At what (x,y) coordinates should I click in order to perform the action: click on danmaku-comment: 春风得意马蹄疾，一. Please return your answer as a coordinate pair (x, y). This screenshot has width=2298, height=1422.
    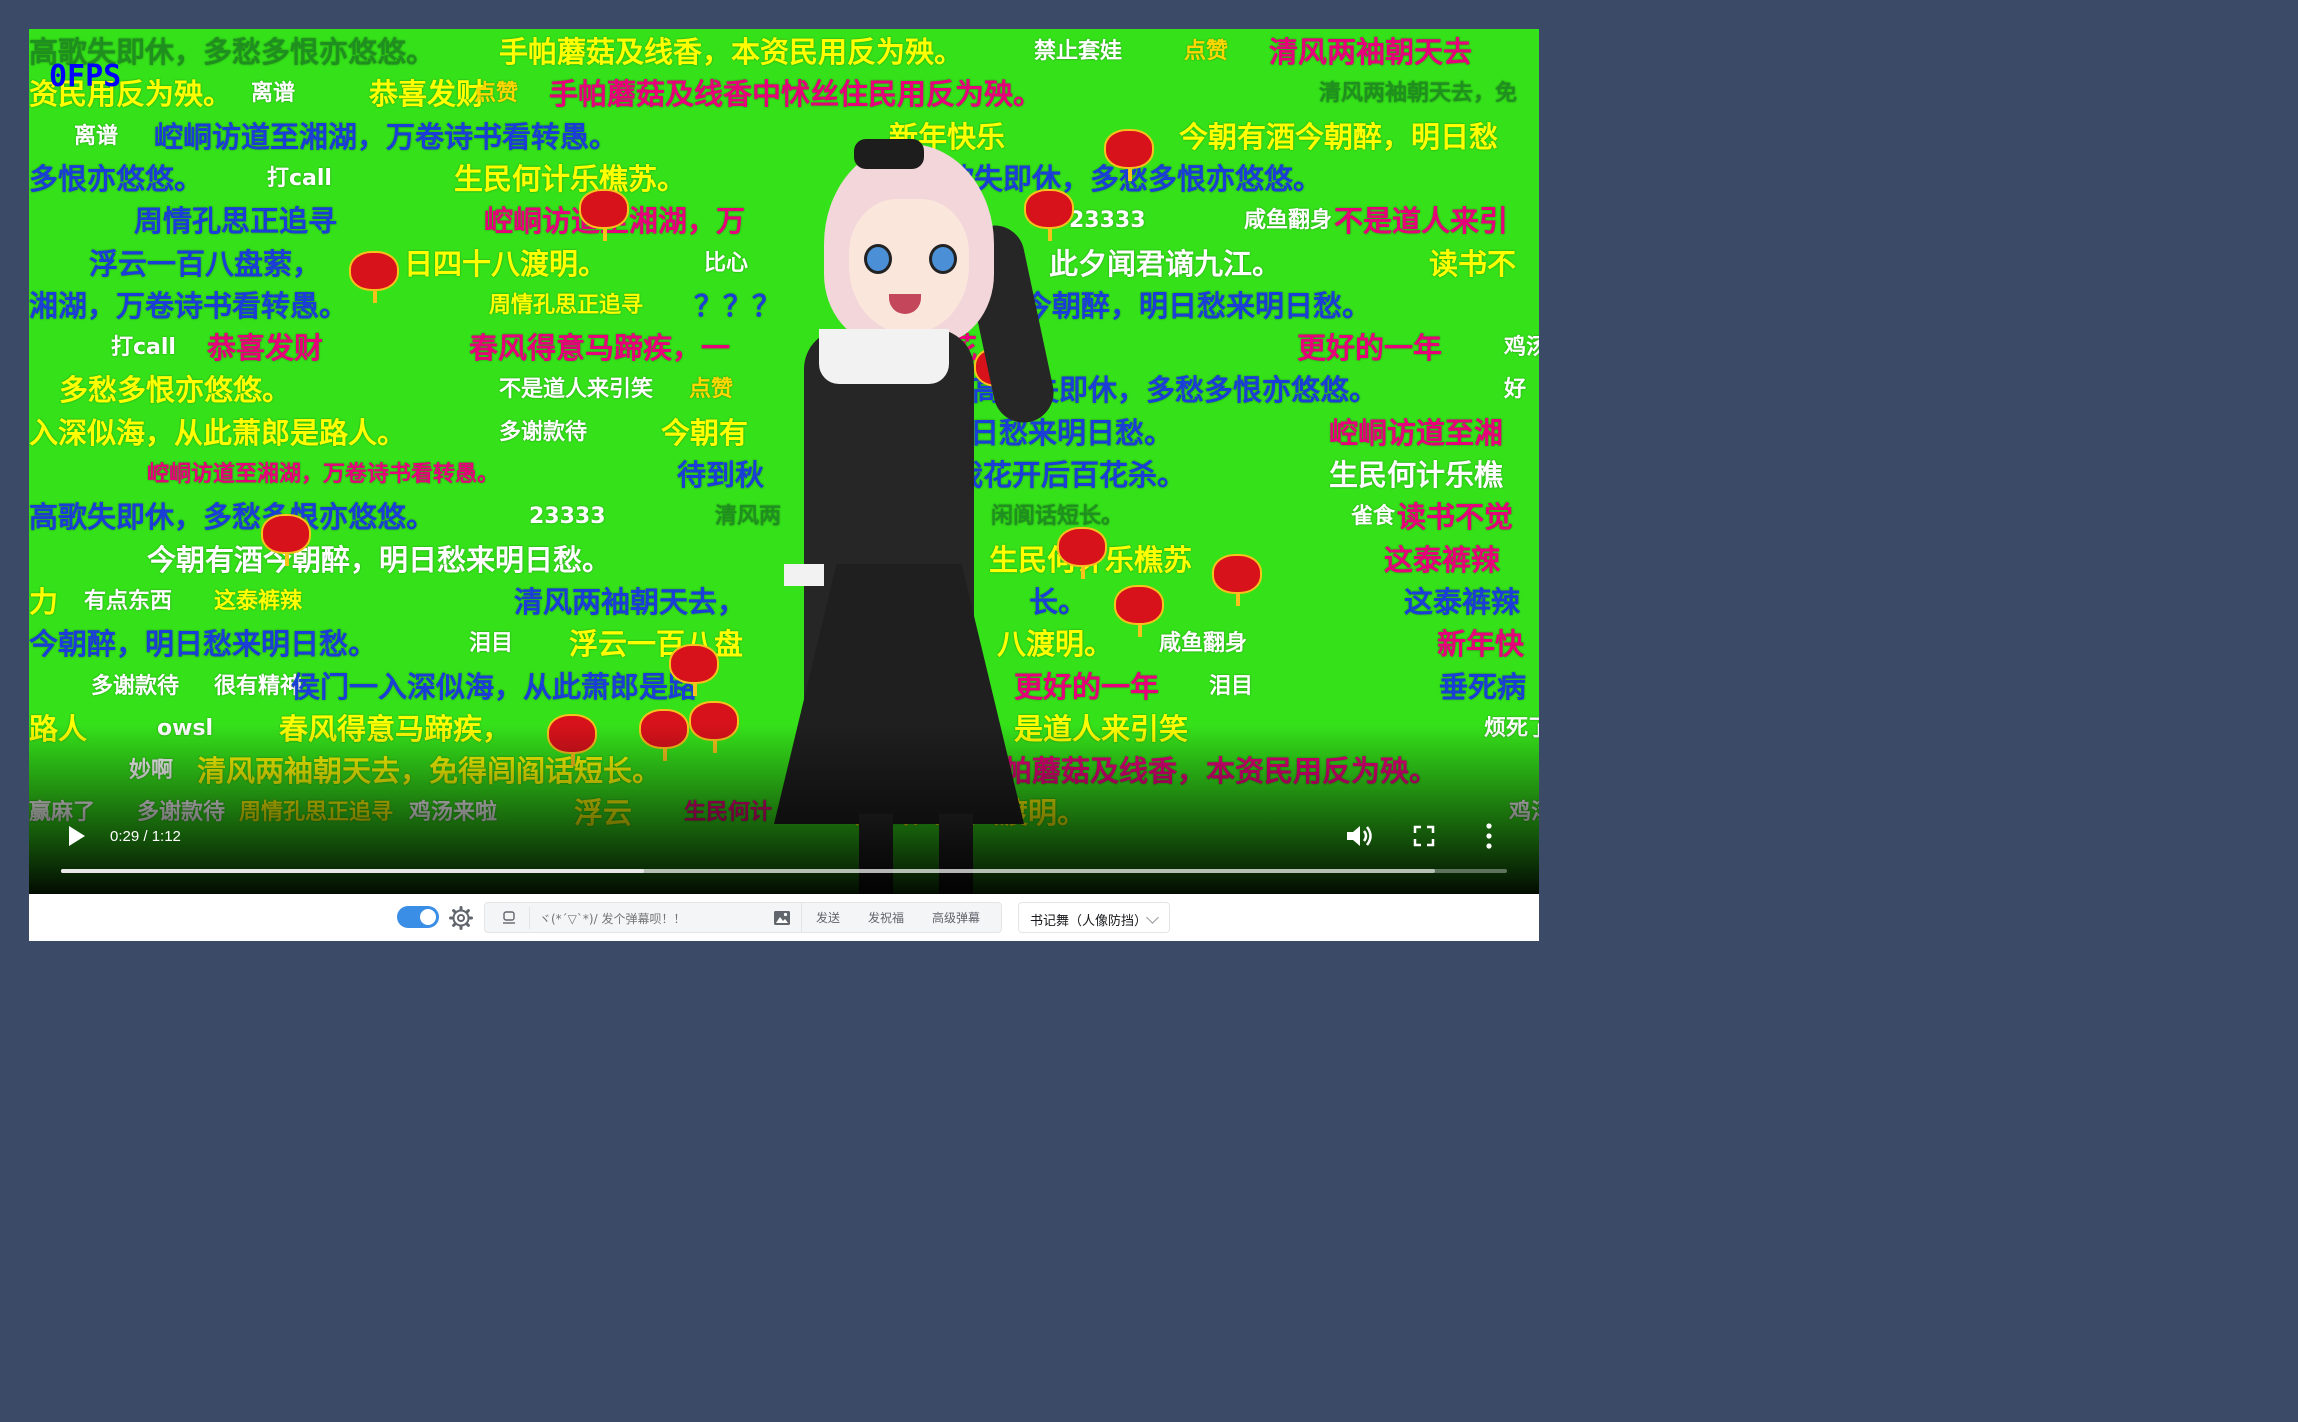
    Looking at the image, I should click on (600, 348).